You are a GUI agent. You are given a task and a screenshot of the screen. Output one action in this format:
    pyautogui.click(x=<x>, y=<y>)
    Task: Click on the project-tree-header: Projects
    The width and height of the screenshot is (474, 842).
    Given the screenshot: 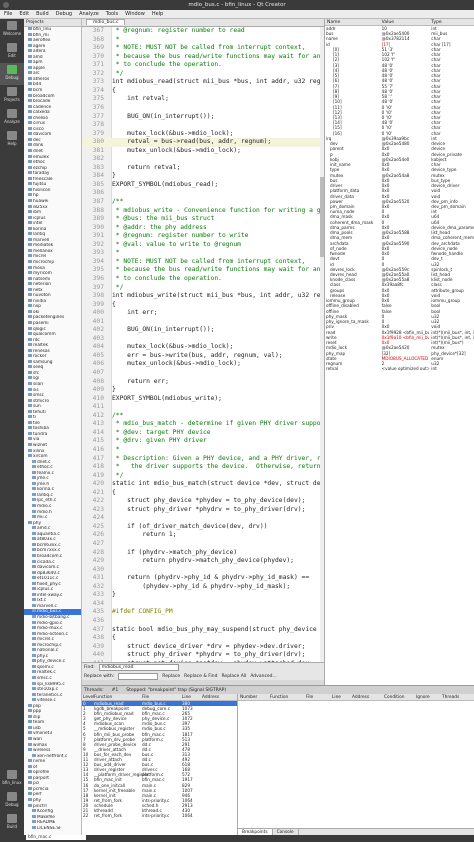 What is the action you would take?
    pyautogui.click(x=52, y=23)
    